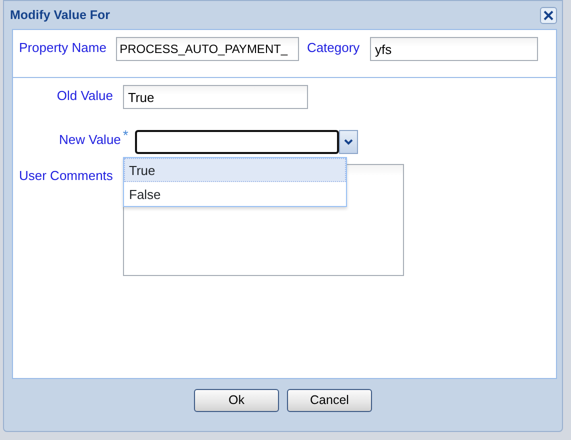  I want to click on close-icon, so click(548, 15).